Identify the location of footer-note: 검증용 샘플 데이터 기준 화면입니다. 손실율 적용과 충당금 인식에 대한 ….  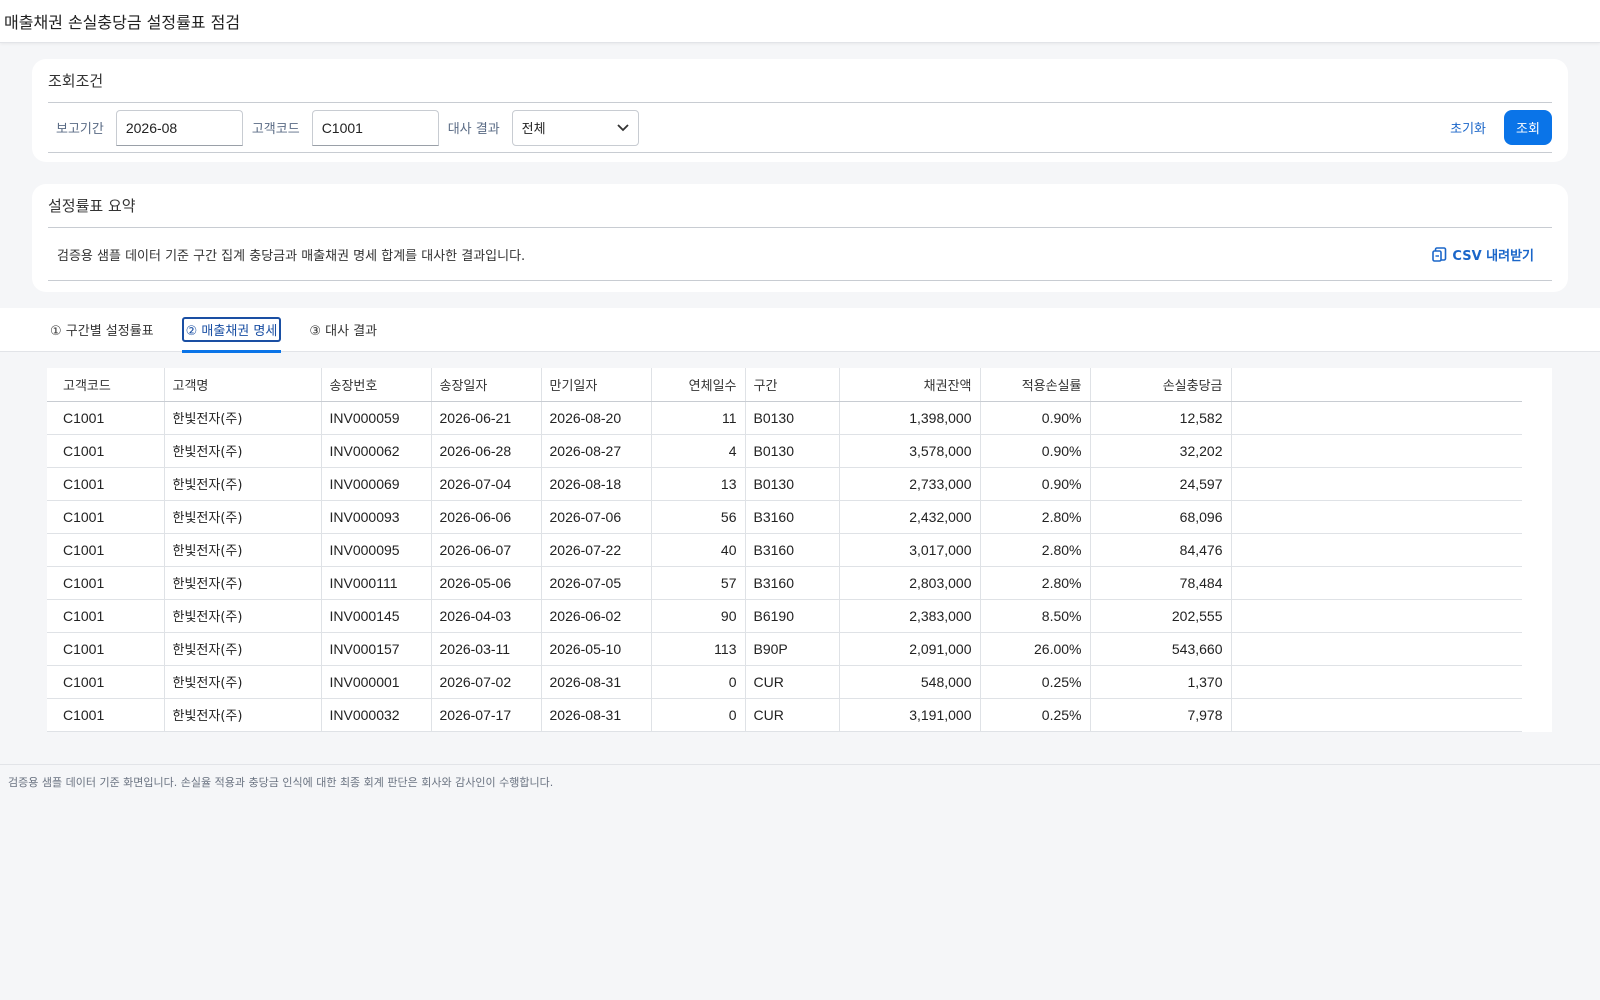
(800, 781).